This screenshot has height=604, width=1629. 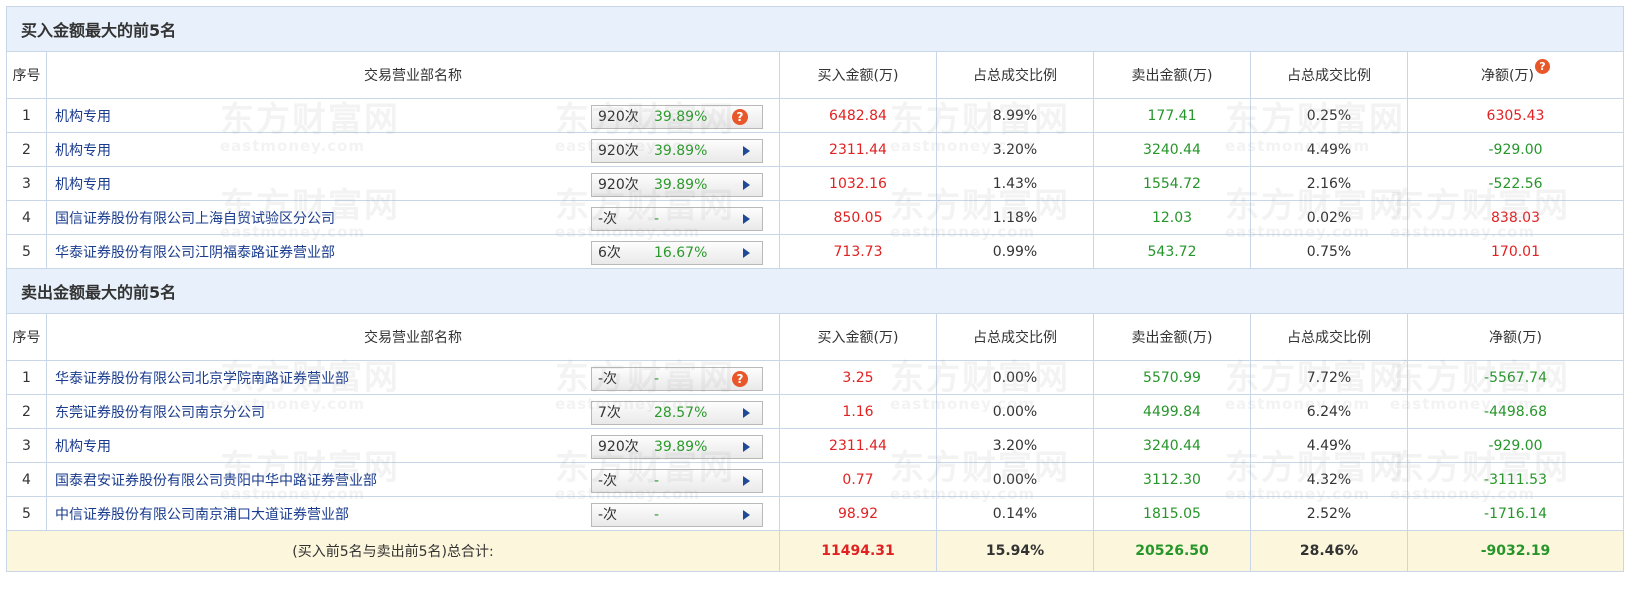 I want to click on header-buy-amount-label: 买入金额(万), so click(x=858, y=338).